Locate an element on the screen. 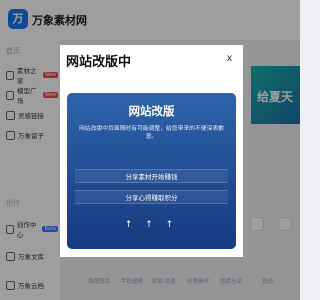 The width and height of the screenshot is (320, 300). up-arrow-icon: ↑ ↑ ↑ is located at coordinates (151, 225).